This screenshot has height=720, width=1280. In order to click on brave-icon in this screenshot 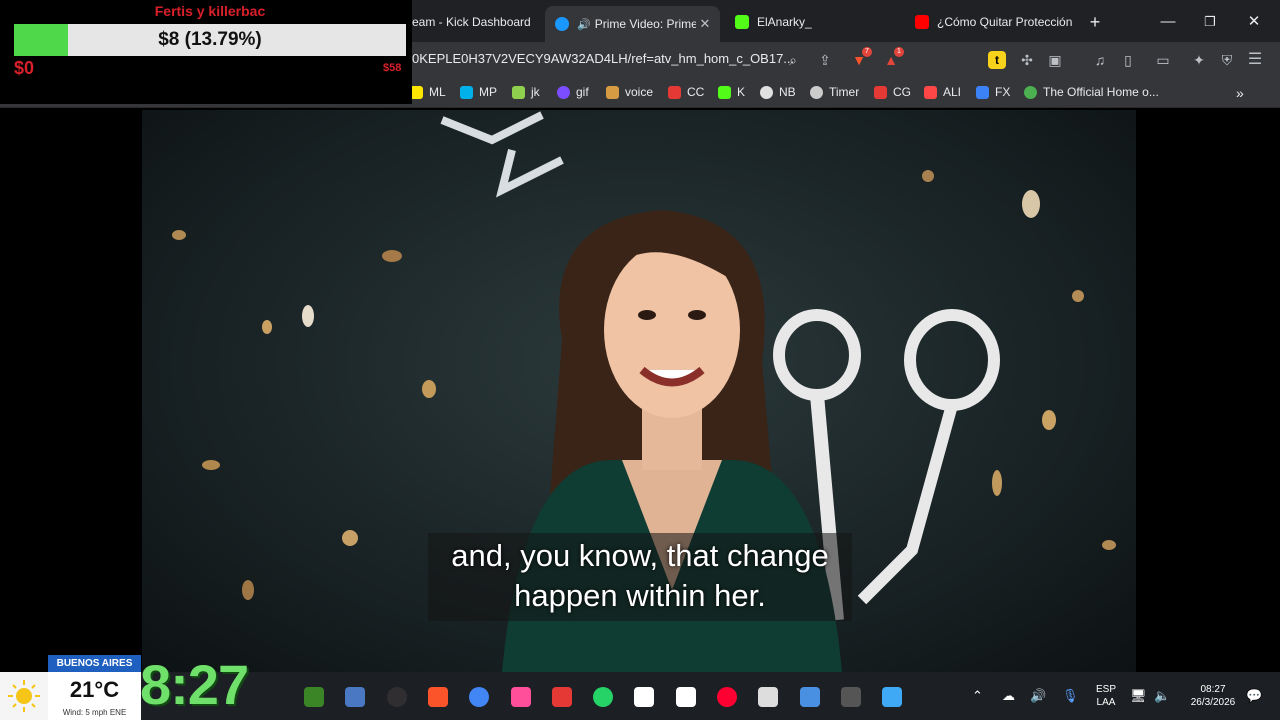, I will do `click(438, 697)`.